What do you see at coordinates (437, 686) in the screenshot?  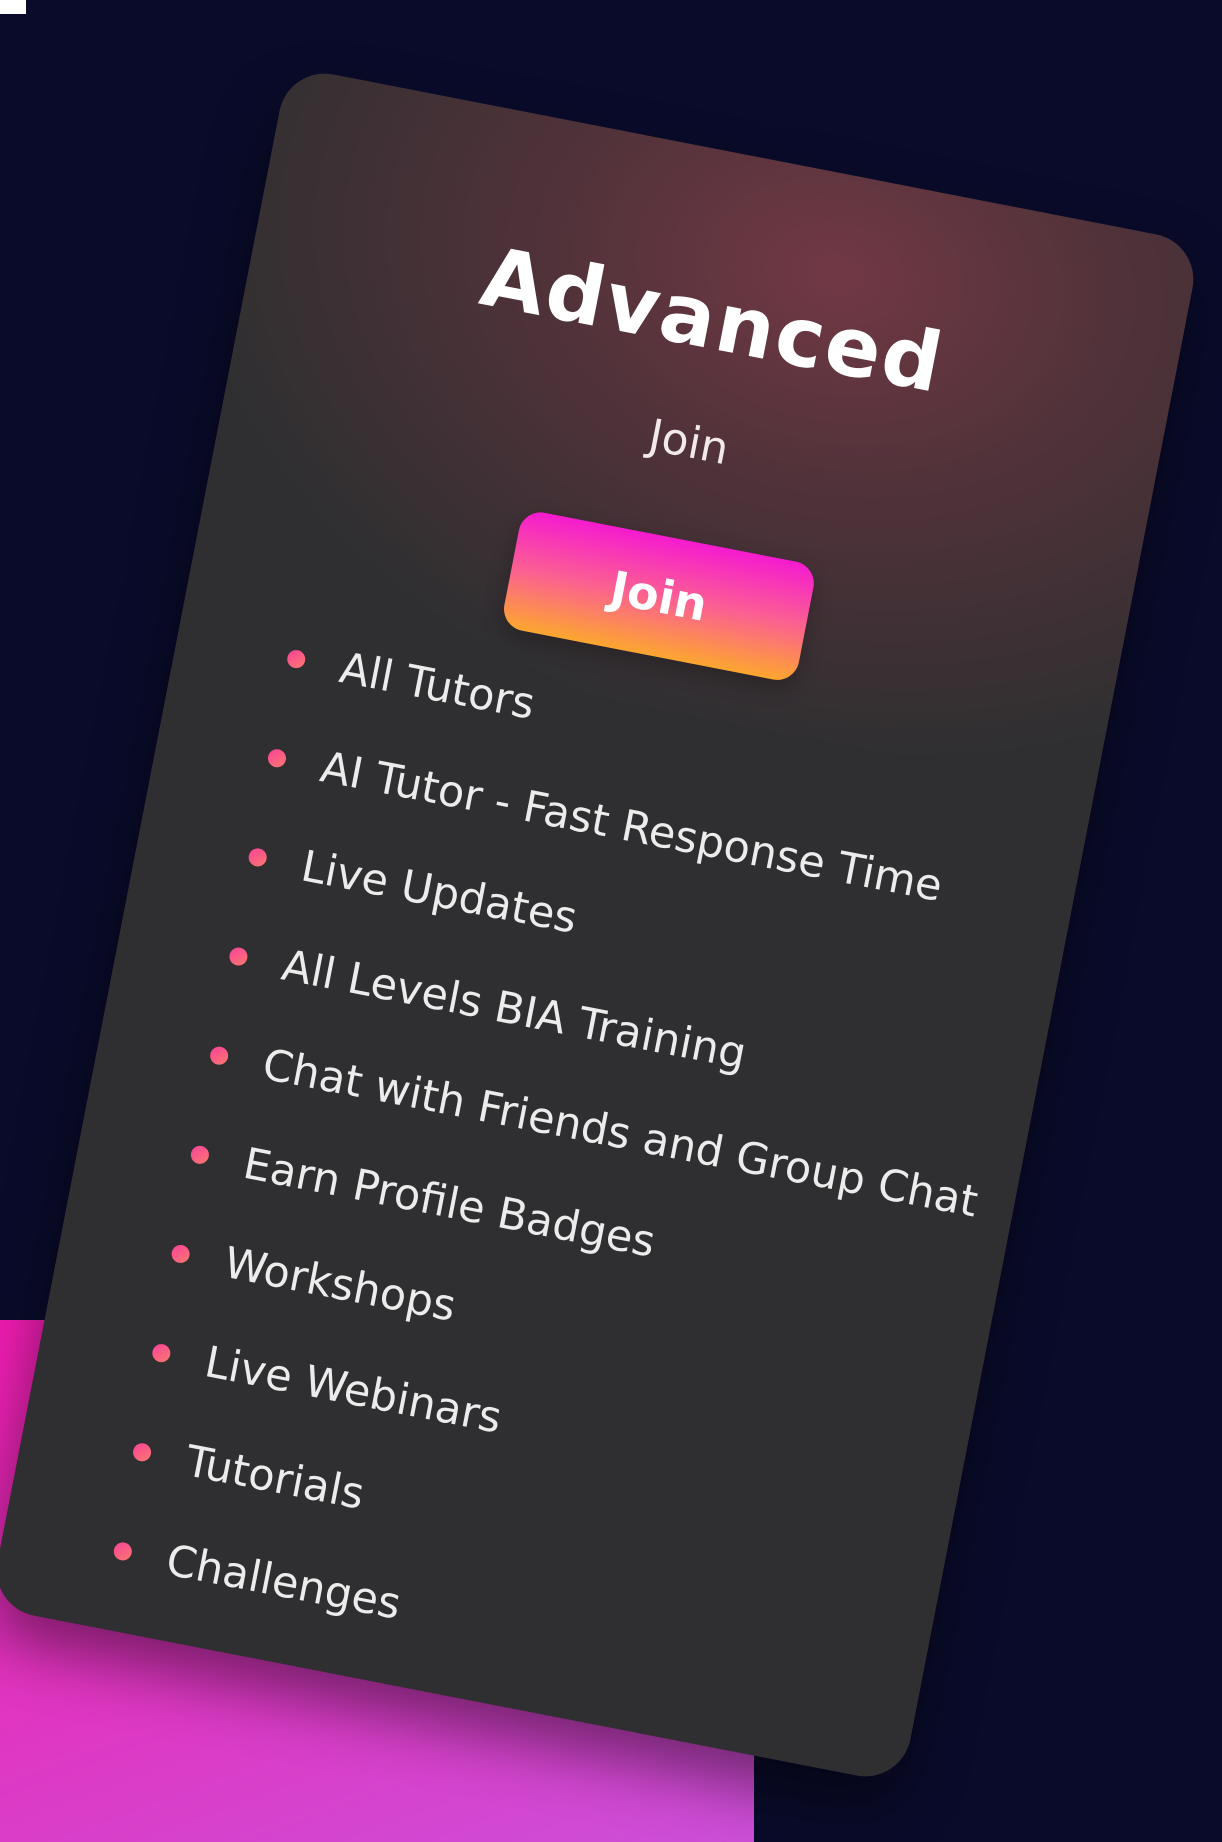 I see `feature-label: All Tutors` at bounding box center [437, 686].